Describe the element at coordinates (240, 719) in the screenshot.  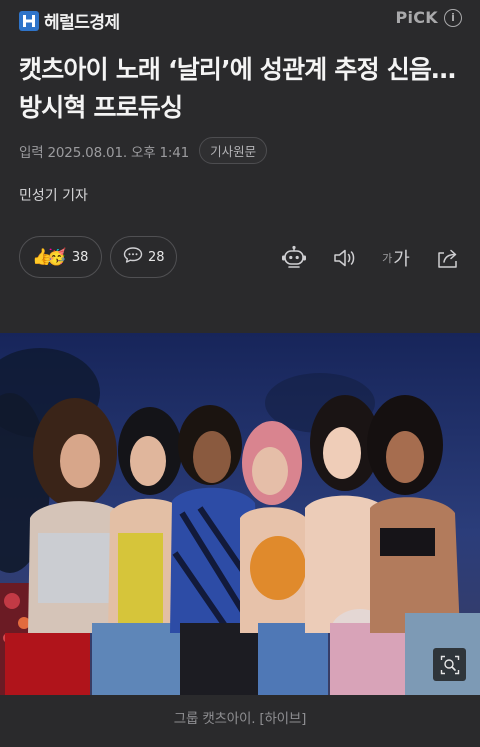
I see `photo-caption: 그룹 캣츠아이. [하이브]` at that location.